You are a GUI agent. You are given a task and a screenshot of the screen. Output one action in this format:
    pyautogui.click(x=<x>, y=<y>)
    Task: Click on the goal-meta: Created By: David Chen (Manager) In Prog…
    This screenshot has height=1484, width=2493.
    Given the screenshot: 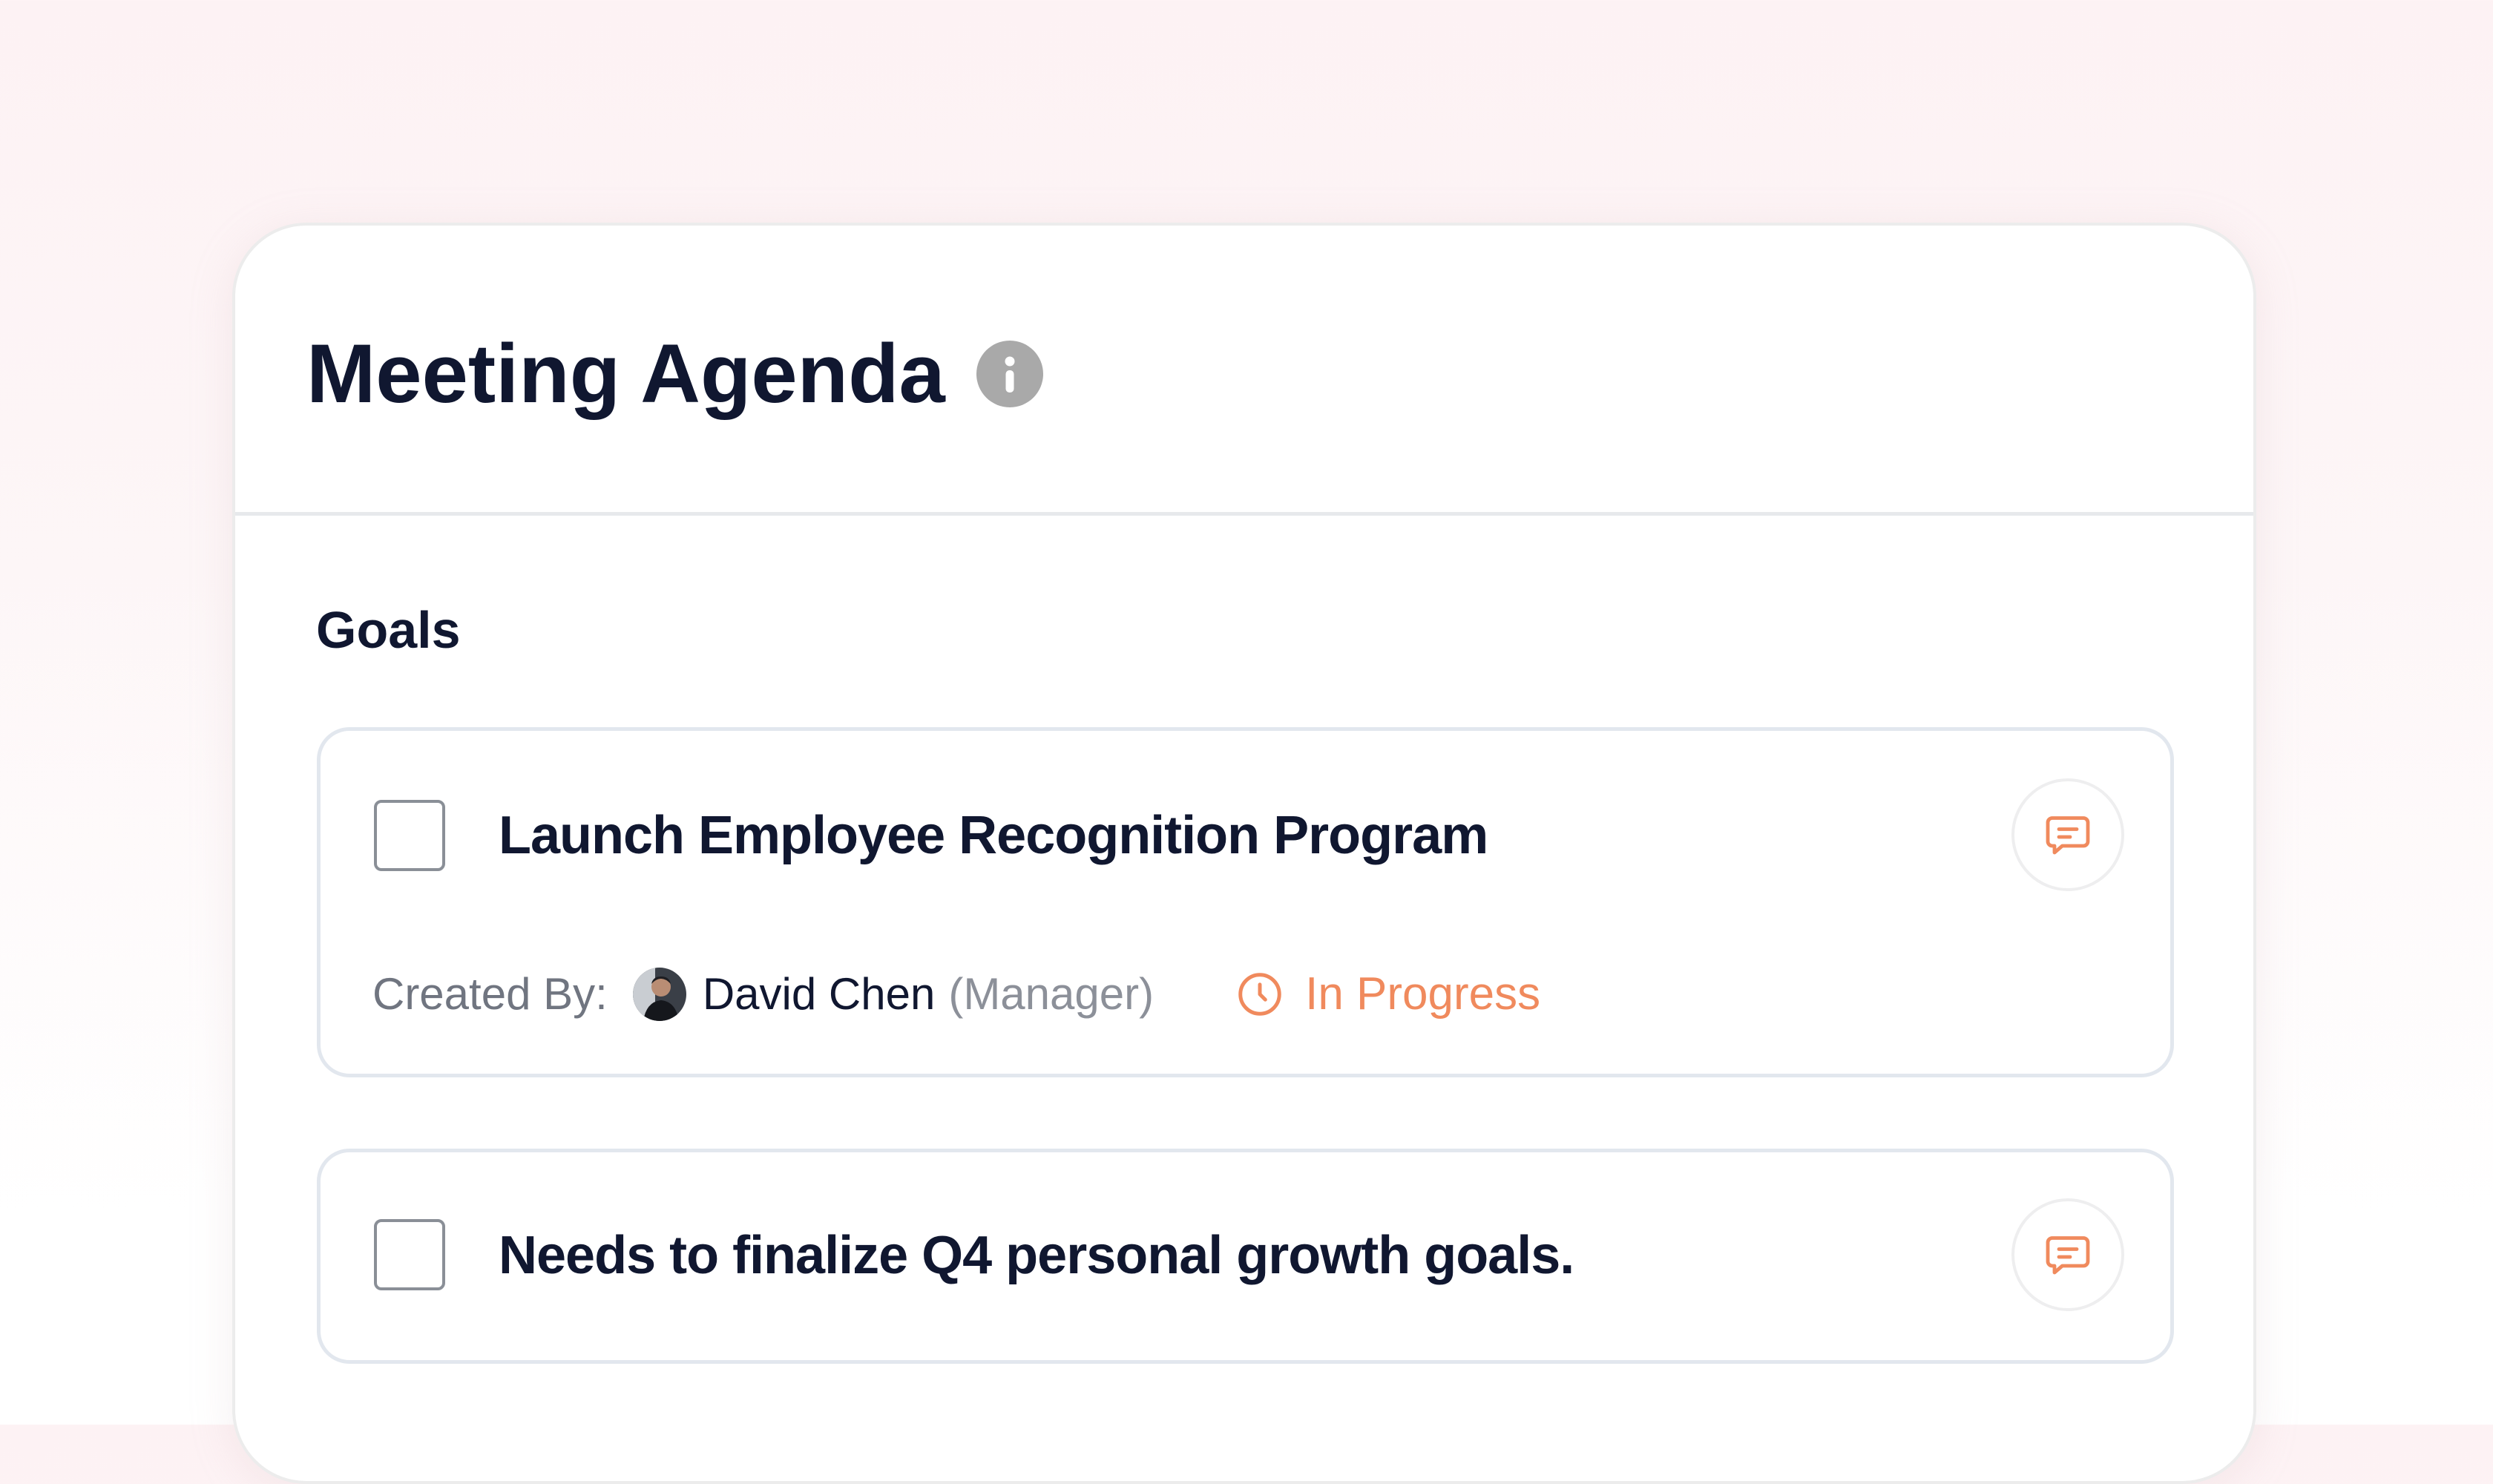 What is the action you would take?
    pyautogui.click(x=956, y=994)
    